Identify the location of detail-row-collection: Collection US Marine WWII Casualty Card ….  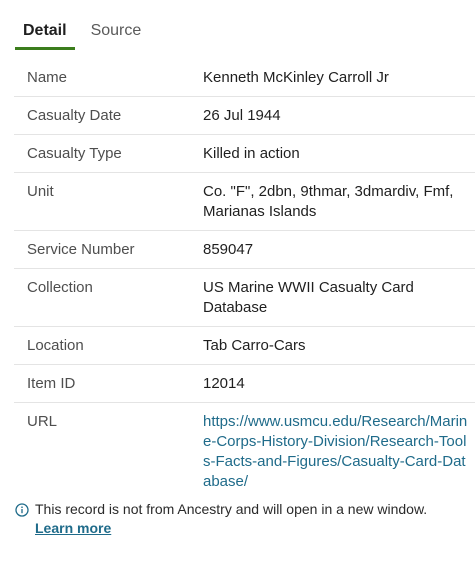
(244, 298).